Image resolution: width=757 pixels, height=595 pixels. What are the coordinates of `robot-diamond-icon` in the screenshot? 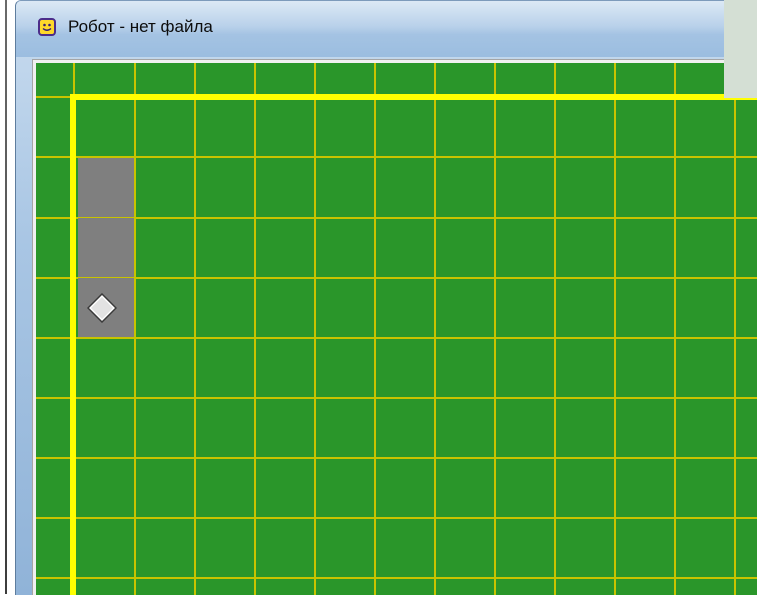 It's located at (102, 308).